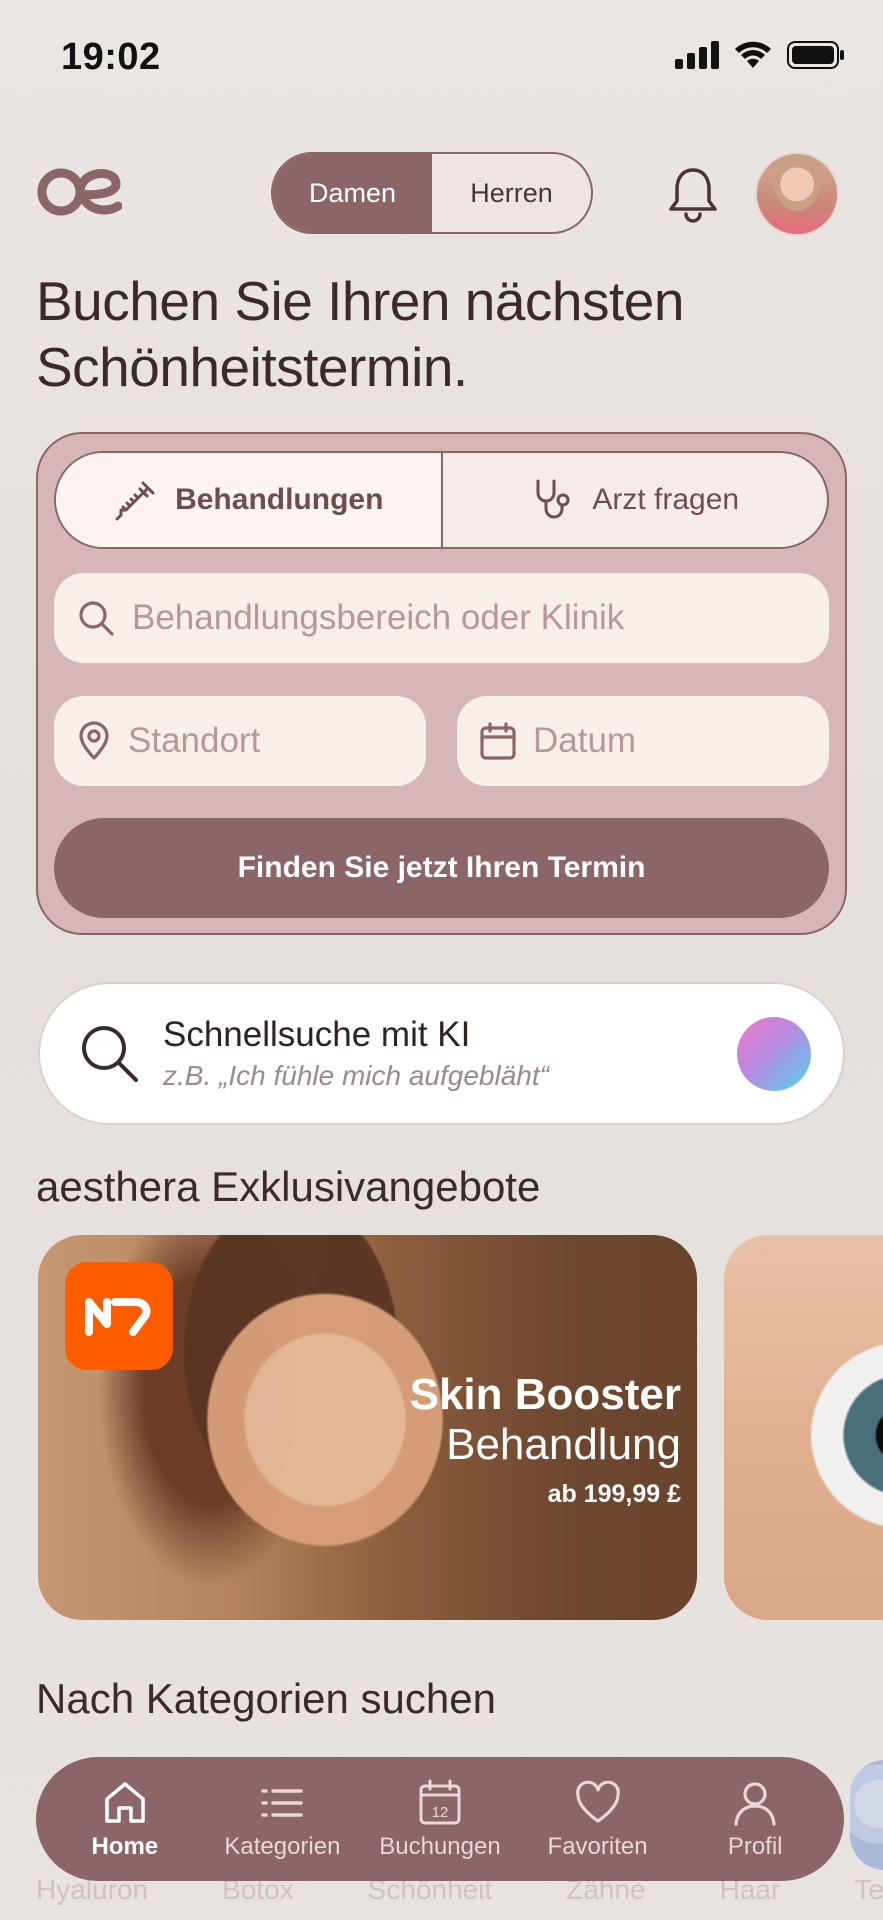 The image size is (883, 1920). I want to click on stethoscope-icon, so click(553, 499).